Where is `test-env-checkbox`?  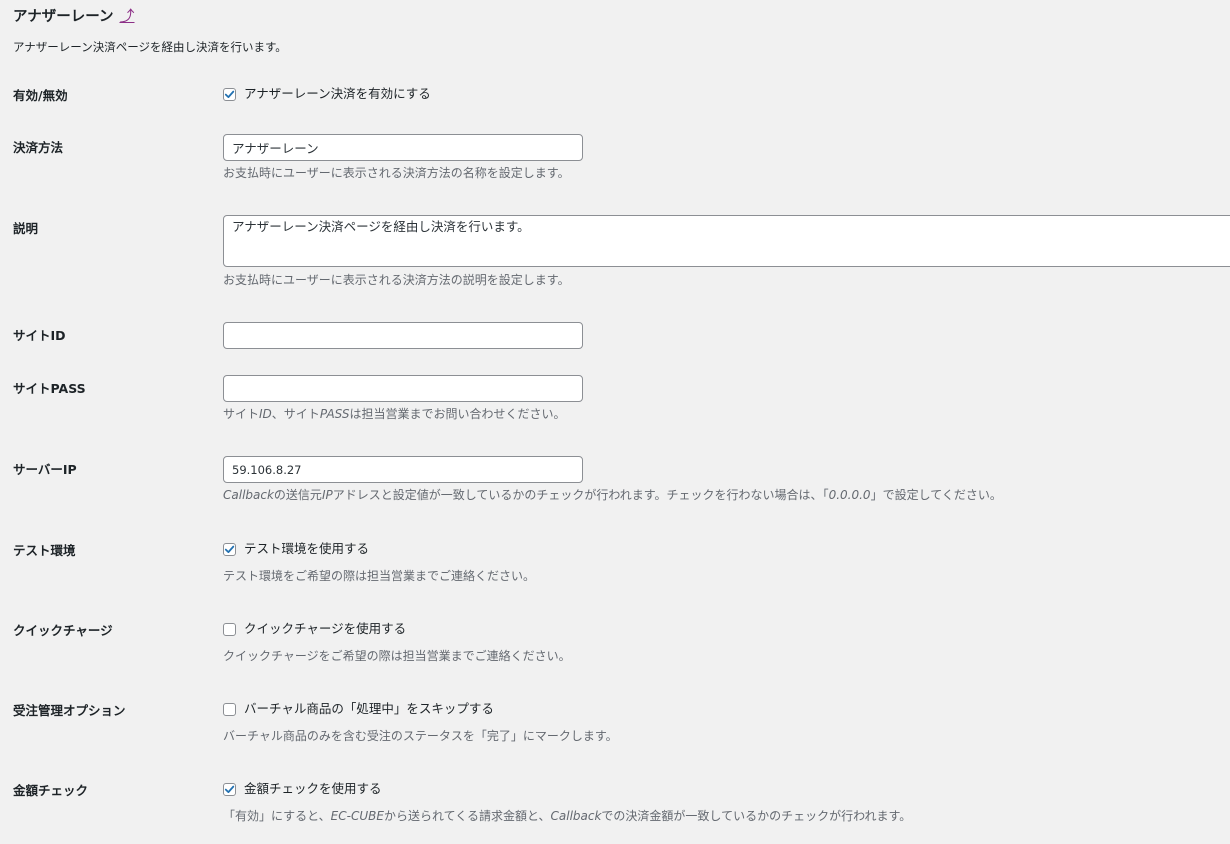
test-env-checkbox is located at coordinates (229, 549).